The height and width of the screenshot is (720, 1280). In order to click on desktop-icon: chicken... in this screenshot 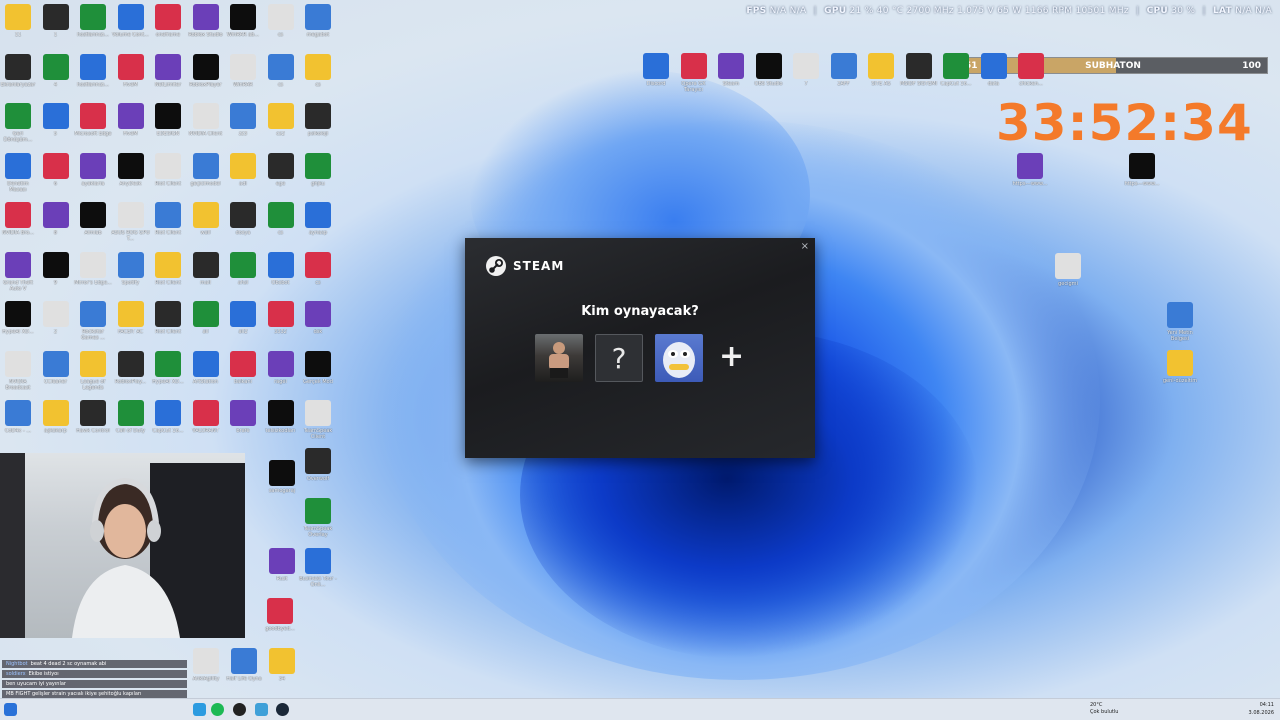, I will do `click(1031, 73)`.